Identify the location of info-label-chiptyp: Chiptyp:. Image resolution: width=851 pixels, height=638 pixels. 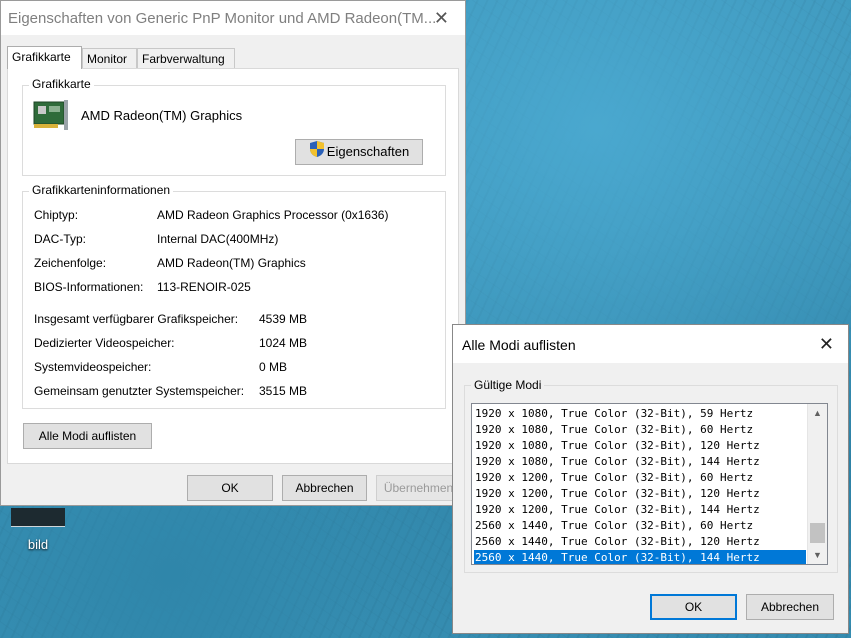
(56, 215).